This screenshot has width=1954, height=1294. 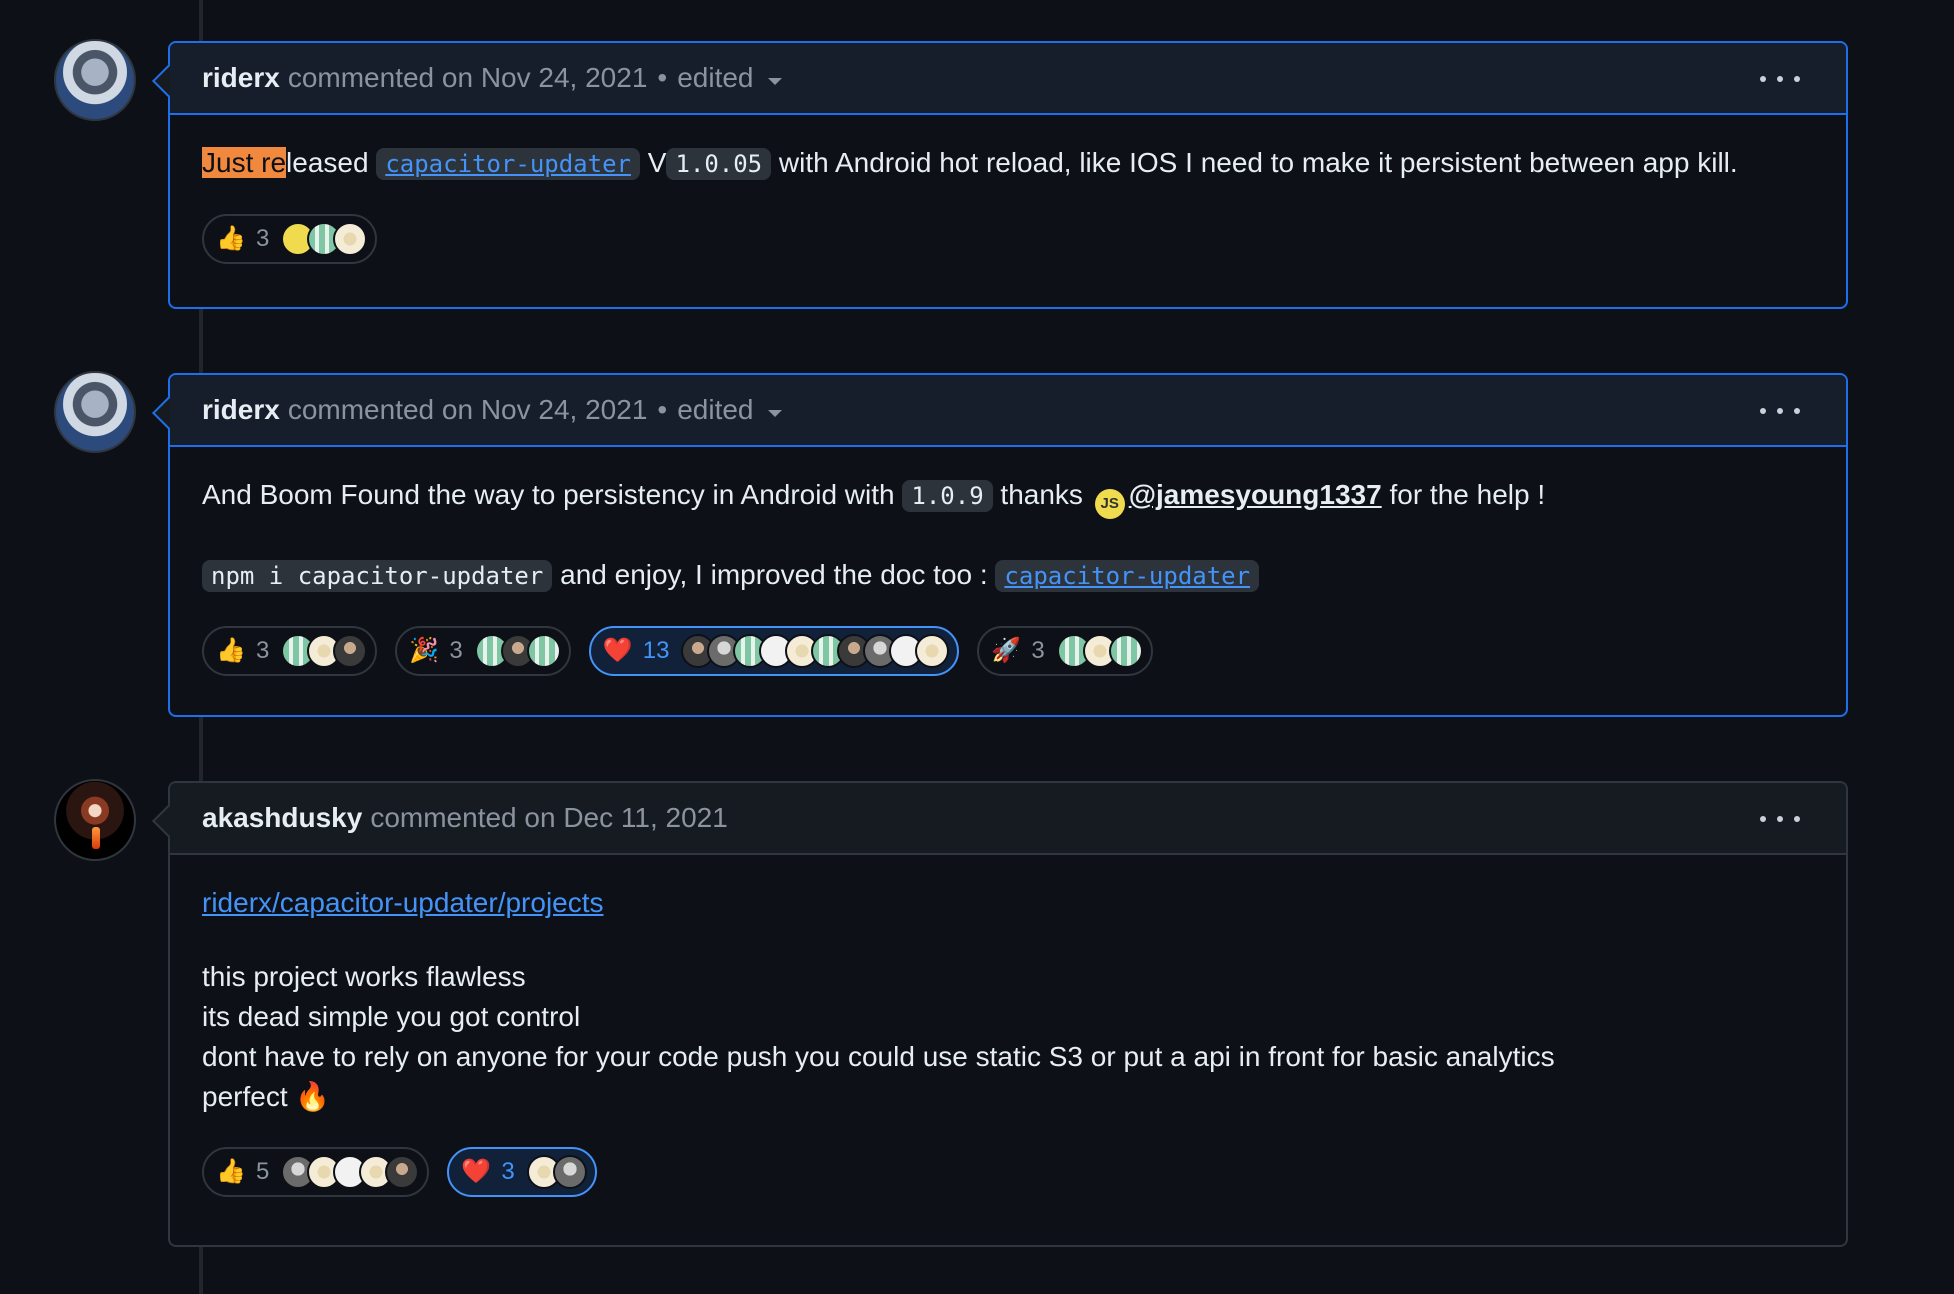 What do you see at coordinates (377, 576) in the screenshot?
I see `inline-code: npm i capacitor-updater` at bounding box center [377, 576].